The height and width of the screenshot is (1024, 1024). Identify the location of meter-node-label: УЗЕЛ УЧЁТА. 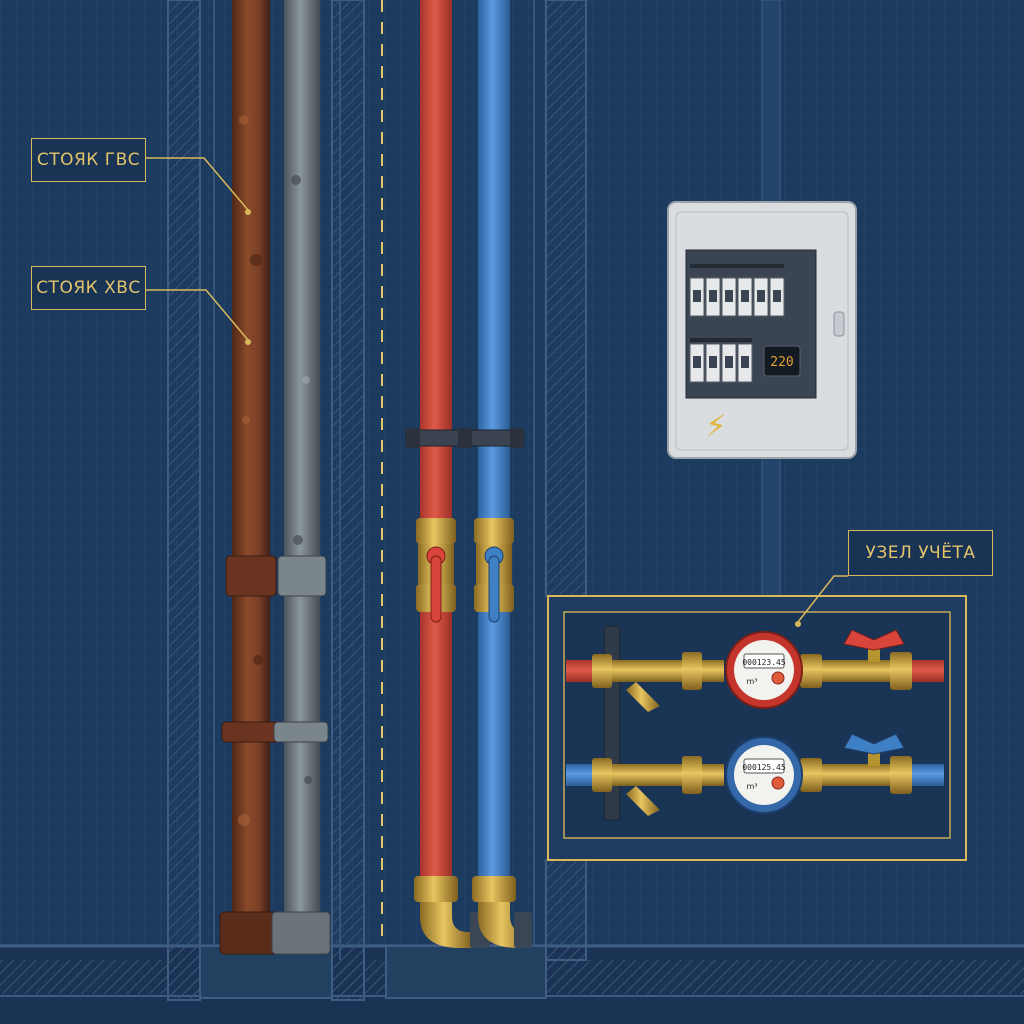
(920, 553).